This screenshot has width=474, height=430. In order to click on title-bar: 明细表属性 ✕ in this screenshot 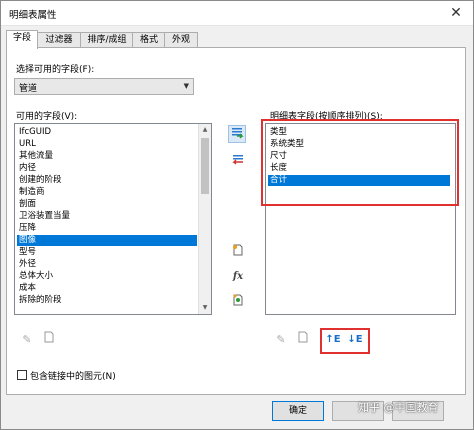, I will do `click(237, 13)`.